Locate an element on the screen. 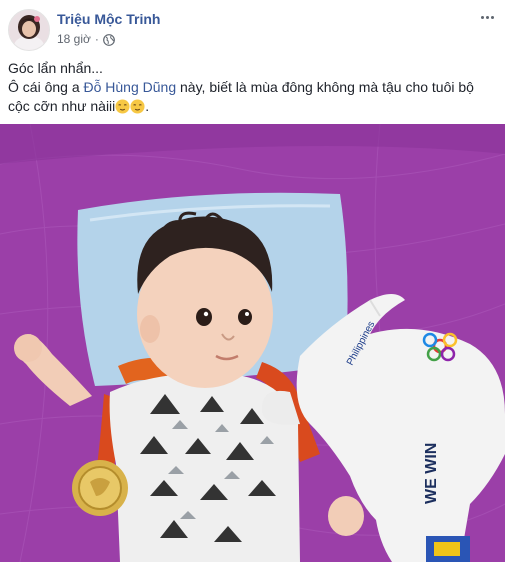 The image size is (505, 562). post-timestamp: 18 giờ is located at coordinates (74, 39).